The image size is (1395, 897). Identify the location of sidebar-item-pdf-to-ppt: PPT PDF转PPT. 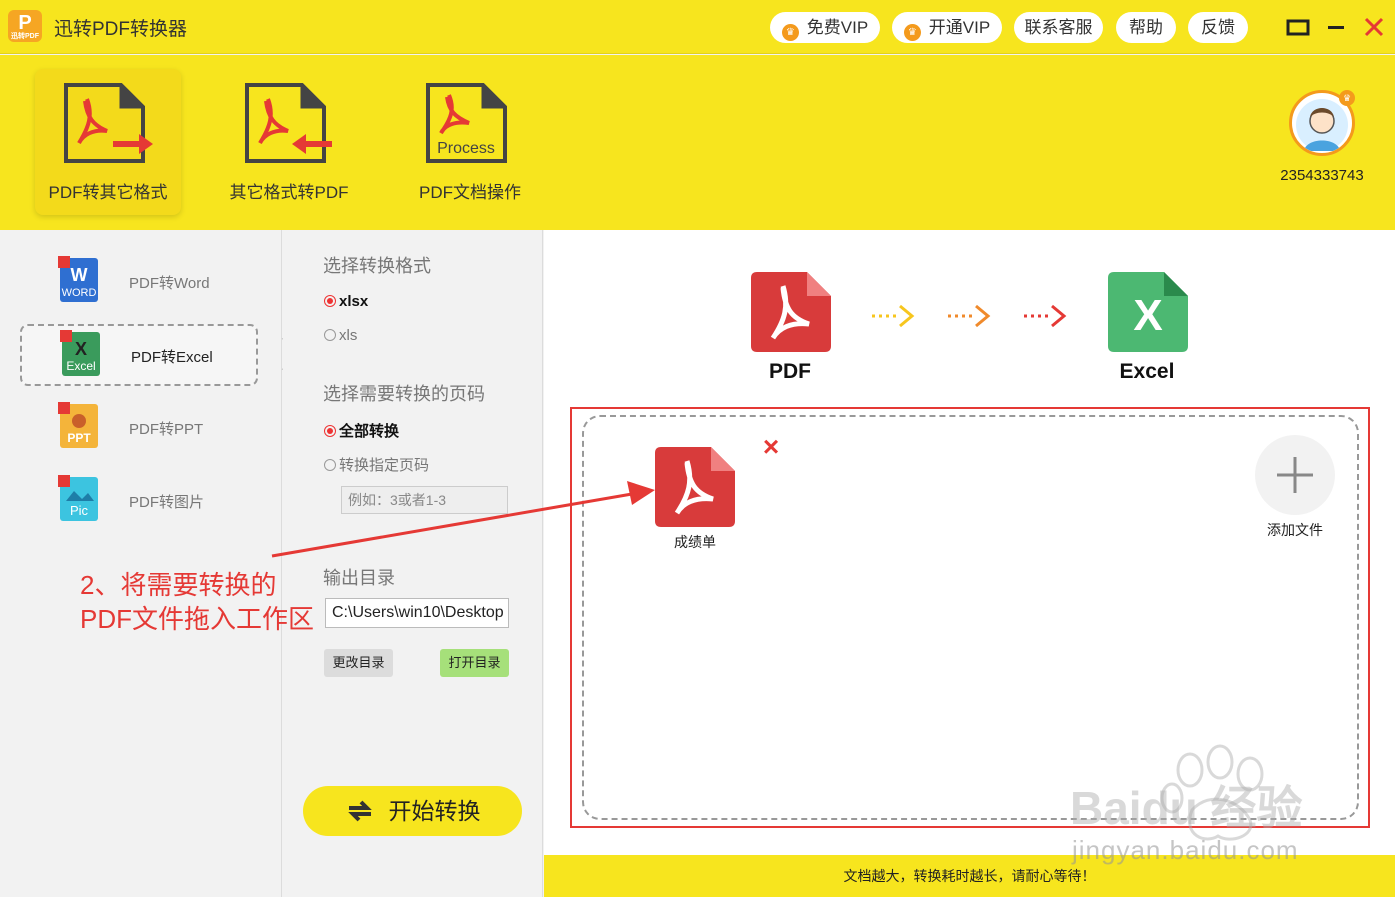
(139, 429).